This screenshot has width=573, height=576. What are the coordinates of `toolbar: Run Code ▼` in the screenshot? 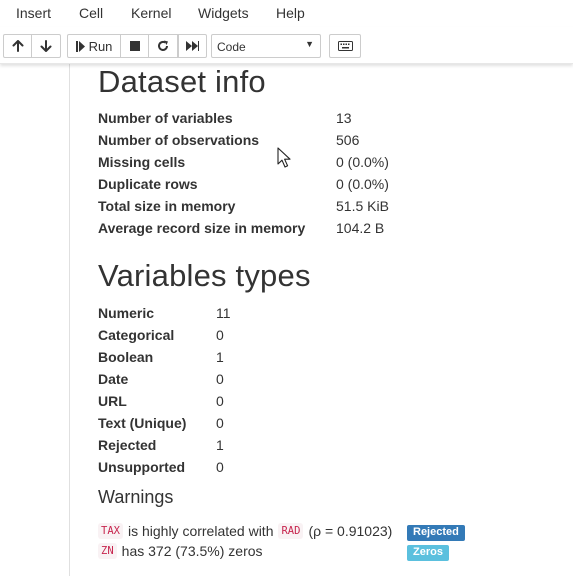 It's located at (286, 45).